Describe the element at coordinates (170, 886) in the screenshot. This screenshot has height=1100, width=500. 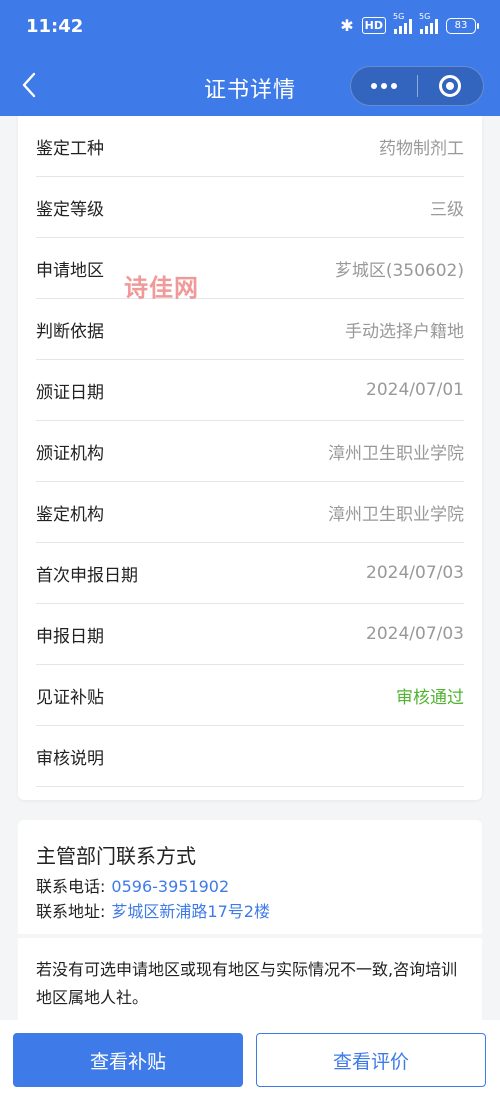
I see `contact-phone-link: 0596-3951902` at that location.